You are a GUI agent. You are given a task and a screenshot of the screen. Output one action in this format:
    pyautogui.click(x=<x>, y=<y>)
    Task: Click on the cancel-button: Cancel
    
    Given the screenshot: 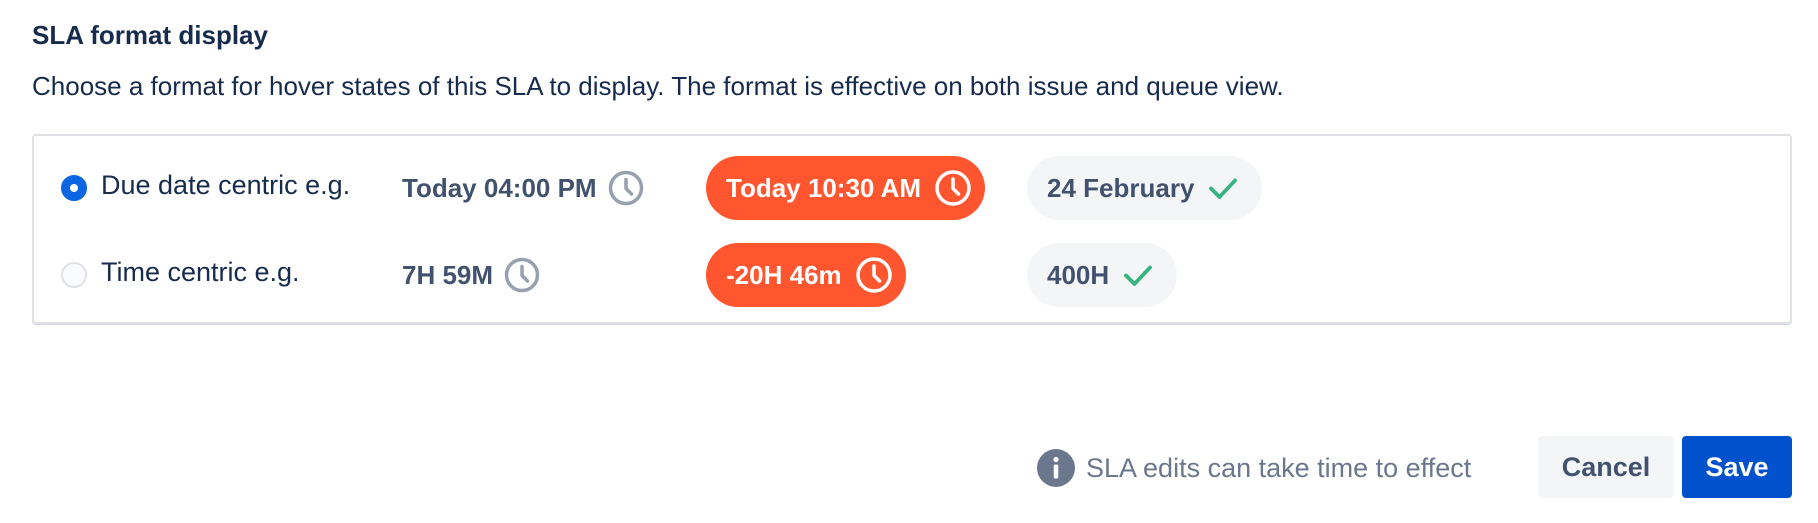 What is the action you would take?
    pyautogui.click(x=1606, y=467)
    